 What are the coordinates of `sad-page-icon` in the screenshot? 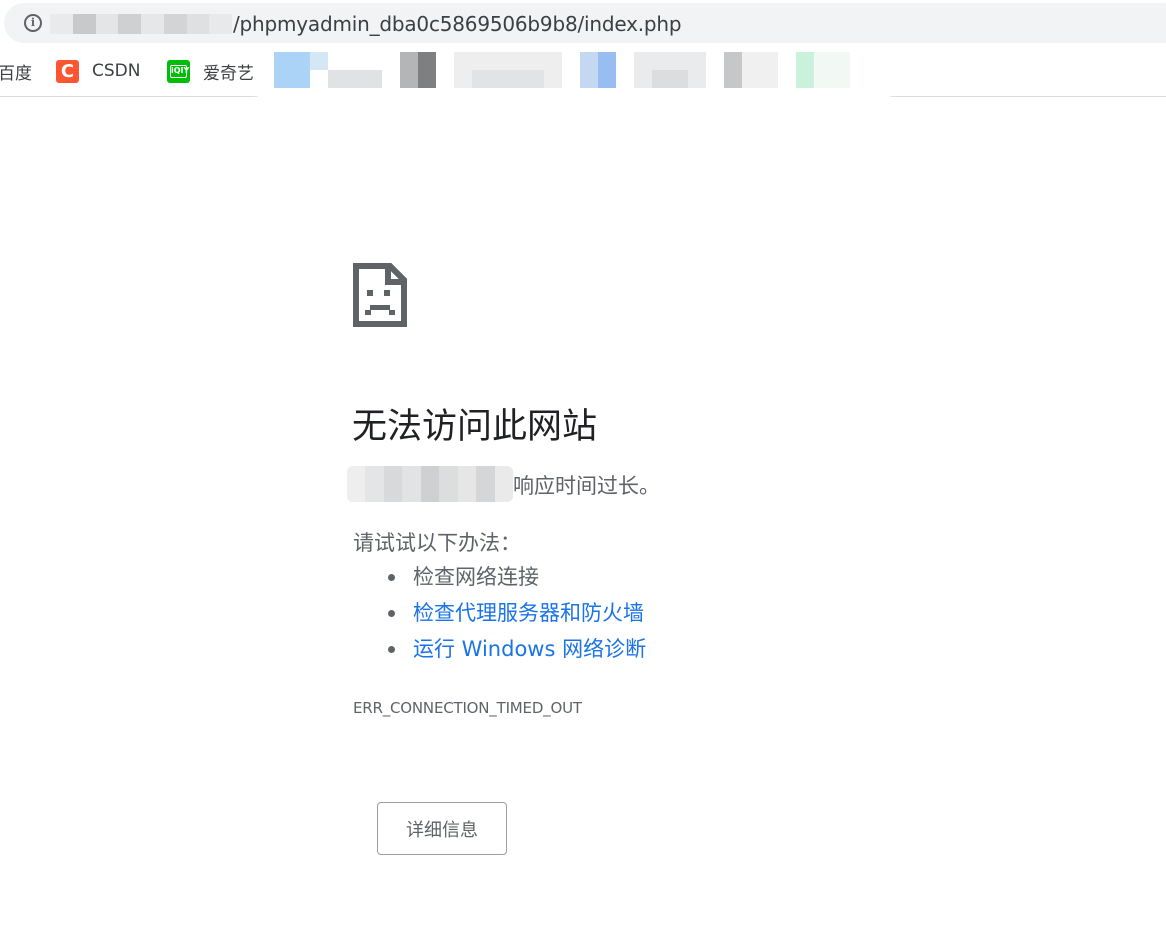 It's located at (380, 295).